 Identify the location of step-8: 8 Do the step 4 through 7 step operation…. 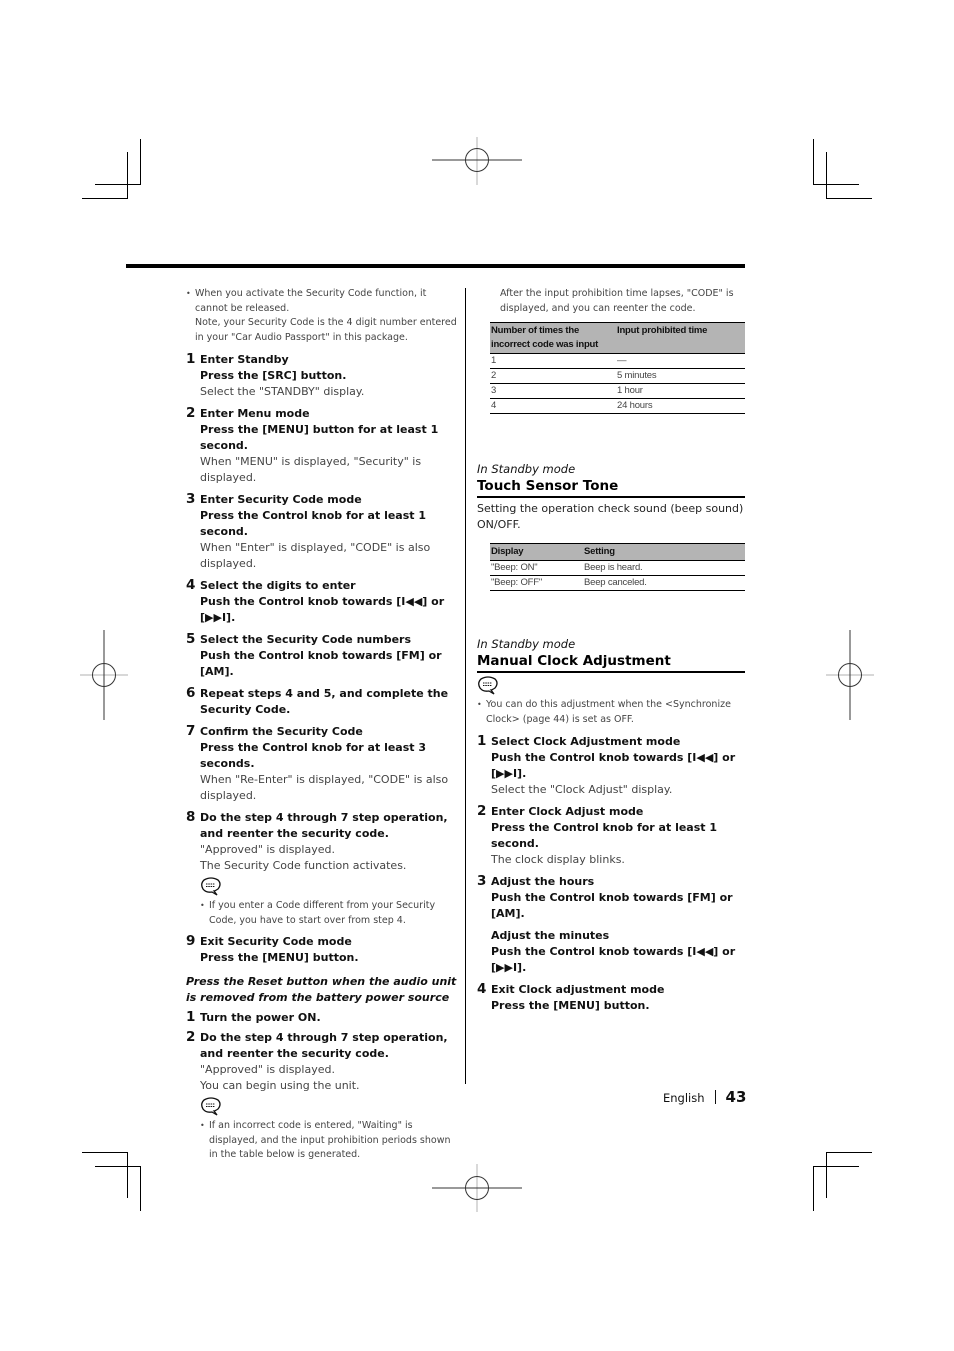
(322, 868).